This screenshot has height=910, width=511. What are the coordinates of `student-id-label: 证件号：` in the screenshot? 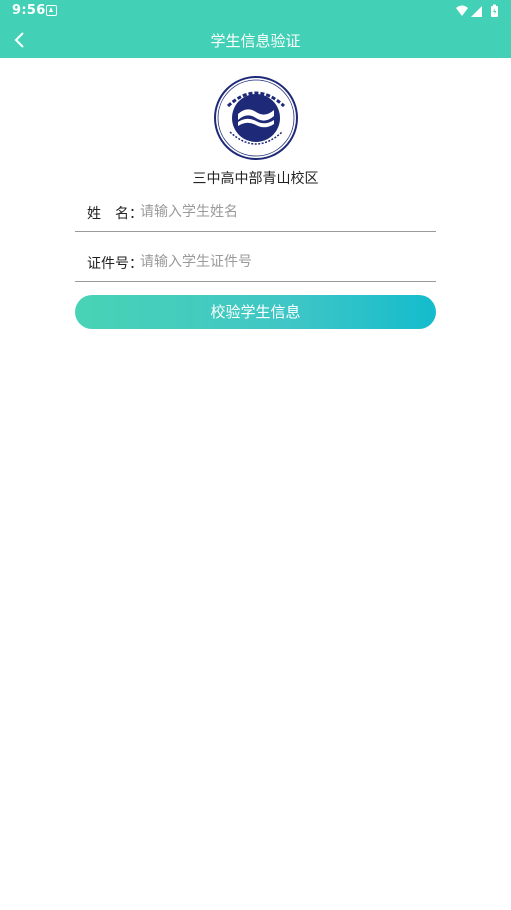 It's located at (115, 264).